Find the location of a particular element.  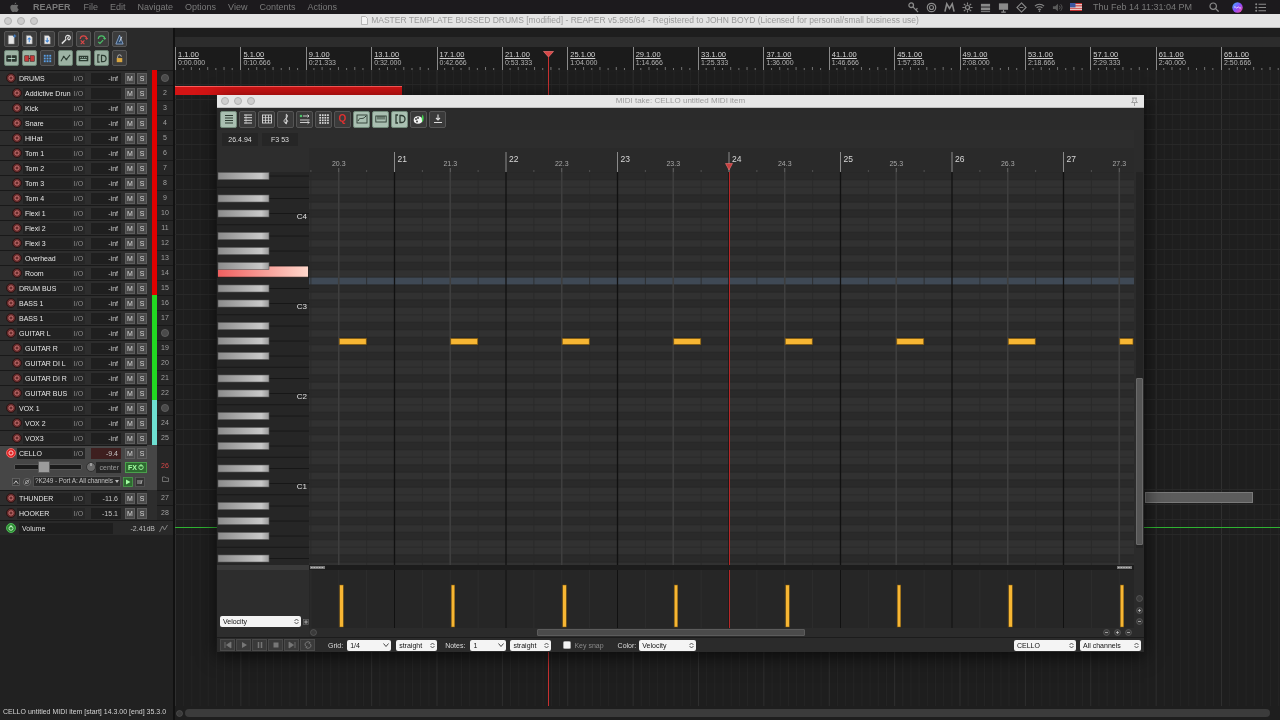

ring-icon is located at coordinates (932, 7).